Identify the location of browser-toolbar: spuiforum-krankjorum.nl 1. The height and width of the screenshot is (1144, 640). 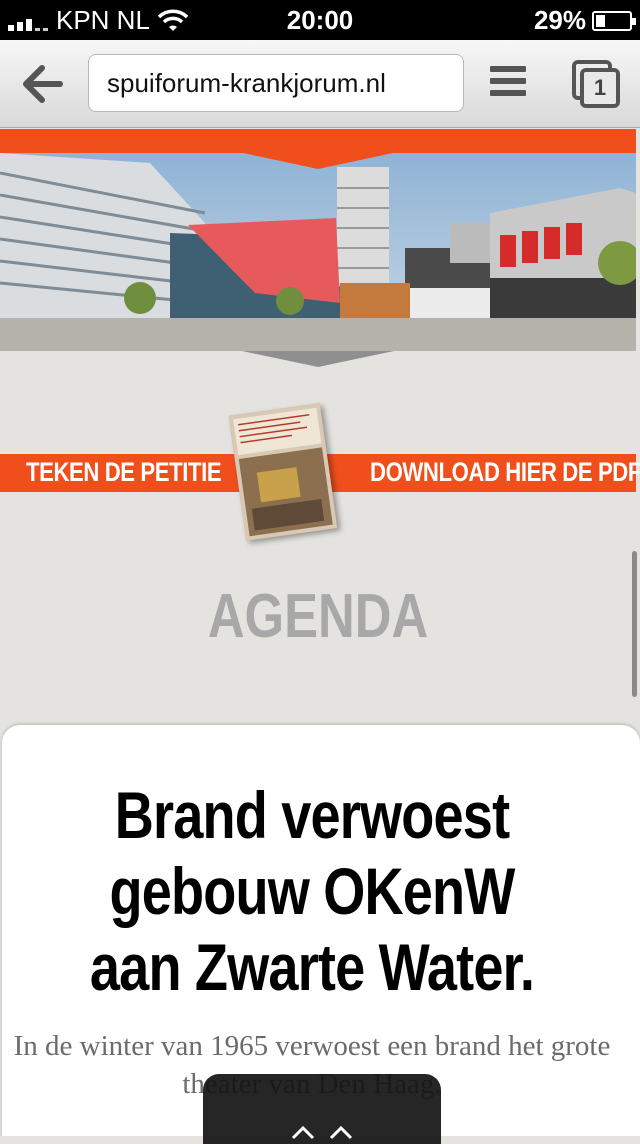
(320, 84).